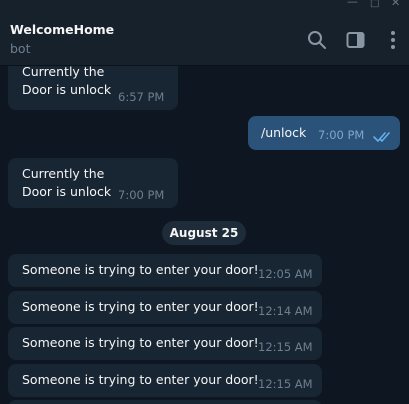  What do you see at coordinates (141, 97) in the screenshot?
I see `message-time: 6:57 PM` at bounding box center [141, 97].